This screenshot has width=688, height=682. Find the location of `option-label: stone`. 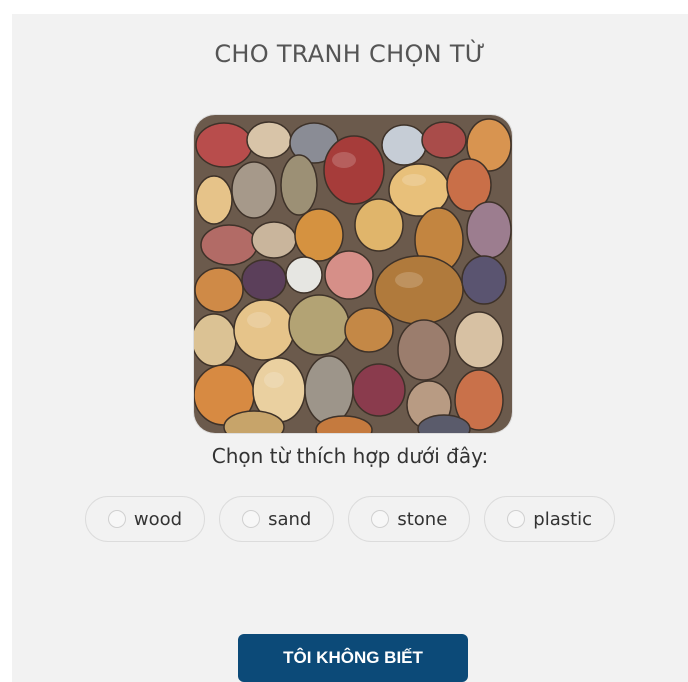

option-label: stone is located at coordinates (422, 519).